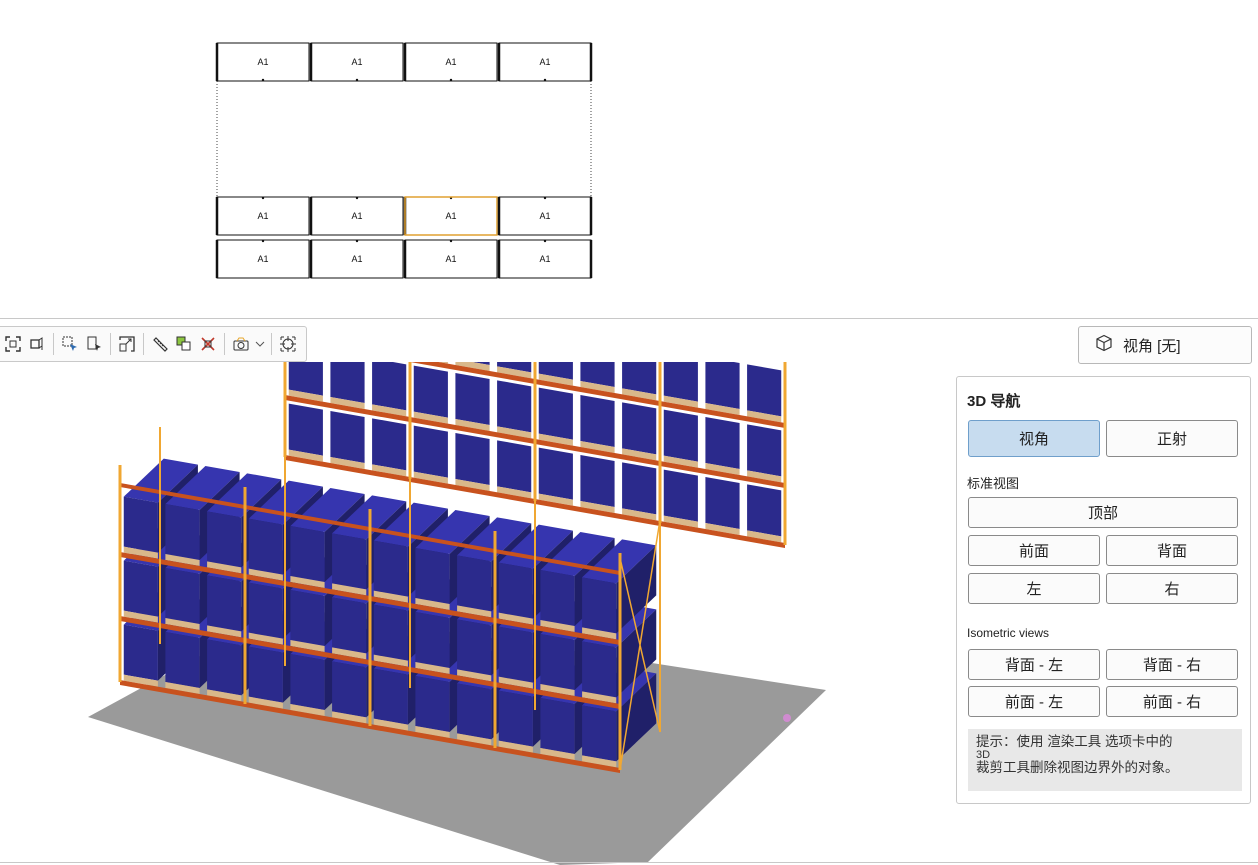 This screenshot has width=1258, height=865. Describe the element at coordinates (1104, 345) in the screenshot. I see `cube-icon` at that location.